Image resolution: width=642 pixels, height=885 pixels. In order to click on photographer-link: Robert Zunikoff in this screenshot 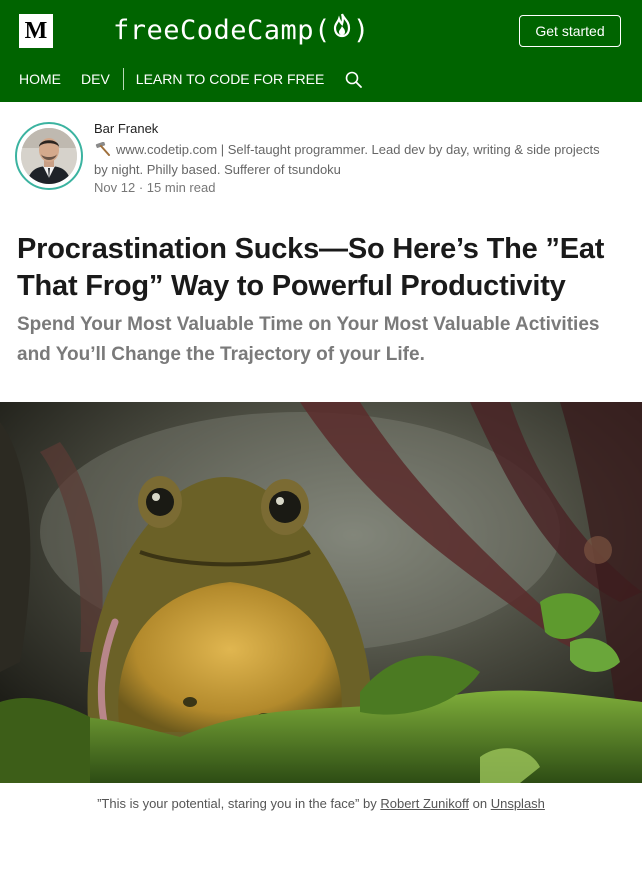, I will do `click(424, 803)`.